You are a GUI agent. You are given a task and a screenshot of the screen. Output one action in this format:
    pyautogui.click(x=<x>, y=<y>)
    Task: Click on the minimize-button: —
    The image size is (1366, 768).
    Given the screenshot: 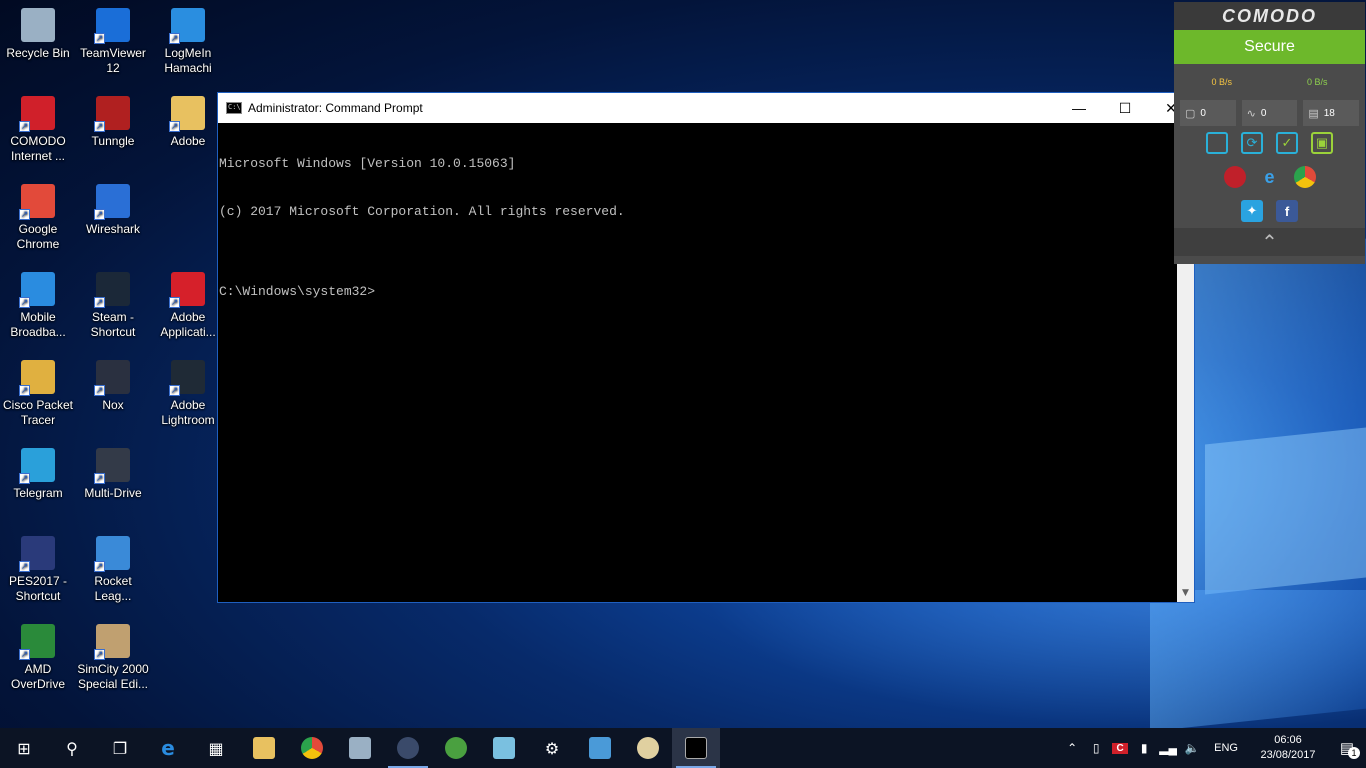 What is the action you would take?
    pyautogui.click(x=1079, y=108)
    